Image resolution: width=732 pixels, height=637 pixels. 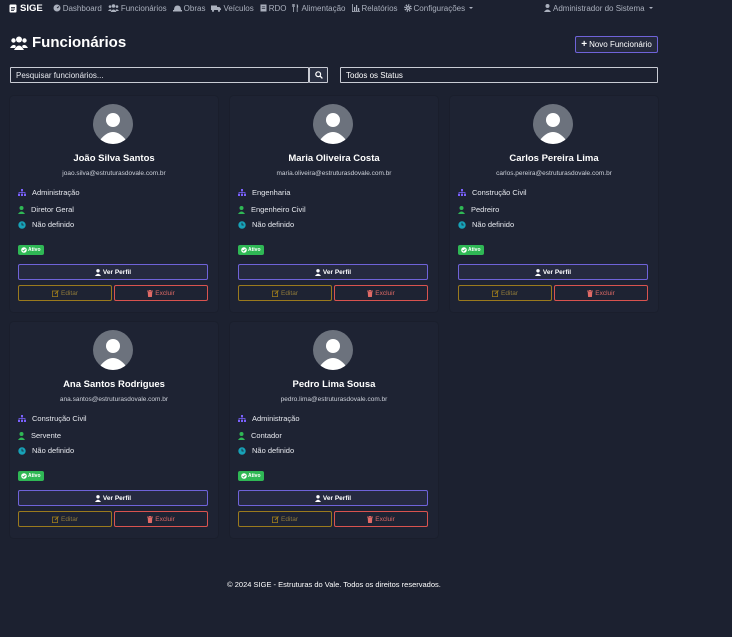 I want to click on nav-label: Funcionários, so click(x=143, y=8).